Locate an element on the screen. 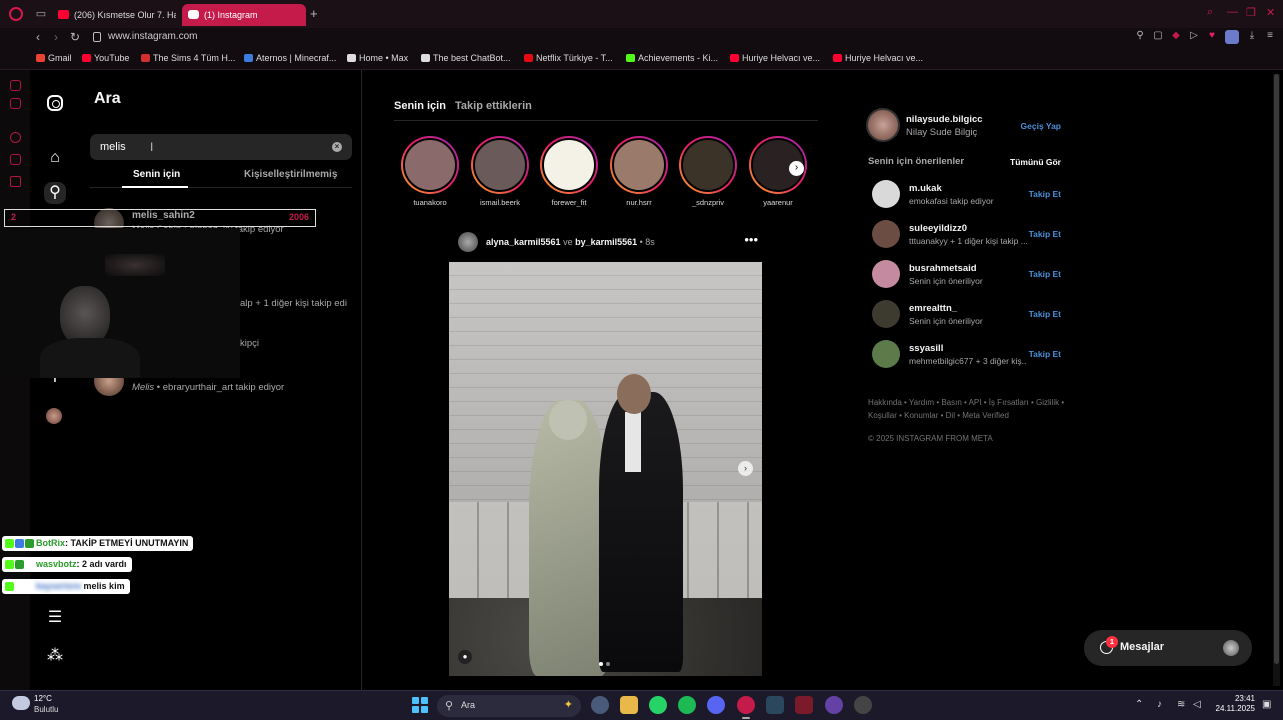 This screenshot has width=1283, height=720. suggestion-username: busrahmetsaid is located at coordinates (943, 268).